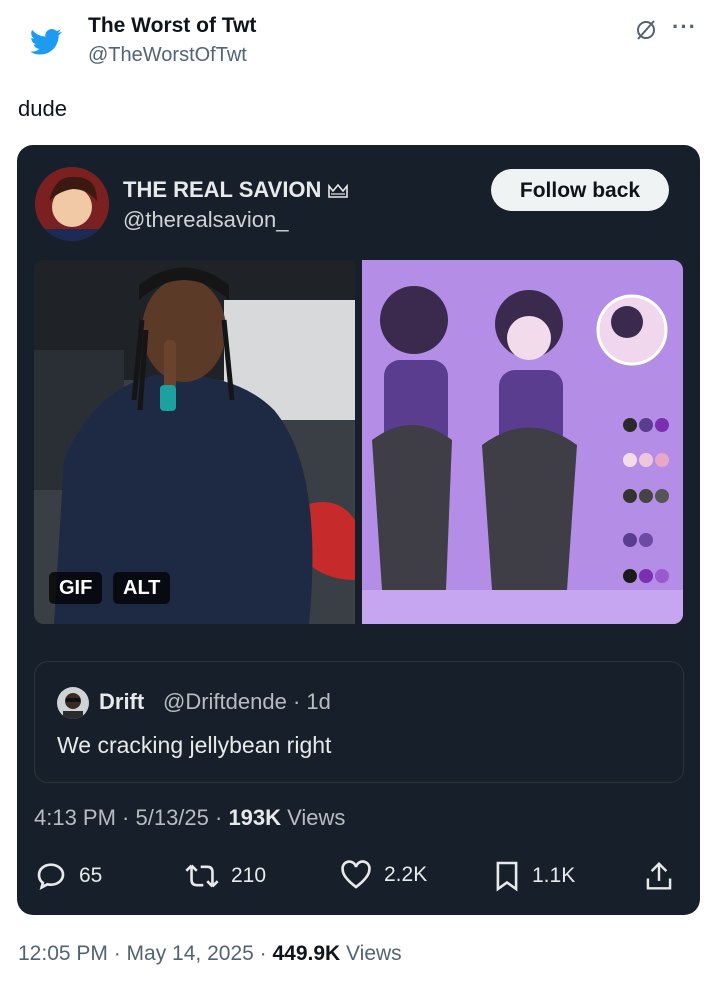  I want to click on action-bar: 65 210 2.2K 1.1K, so click(358, 880).